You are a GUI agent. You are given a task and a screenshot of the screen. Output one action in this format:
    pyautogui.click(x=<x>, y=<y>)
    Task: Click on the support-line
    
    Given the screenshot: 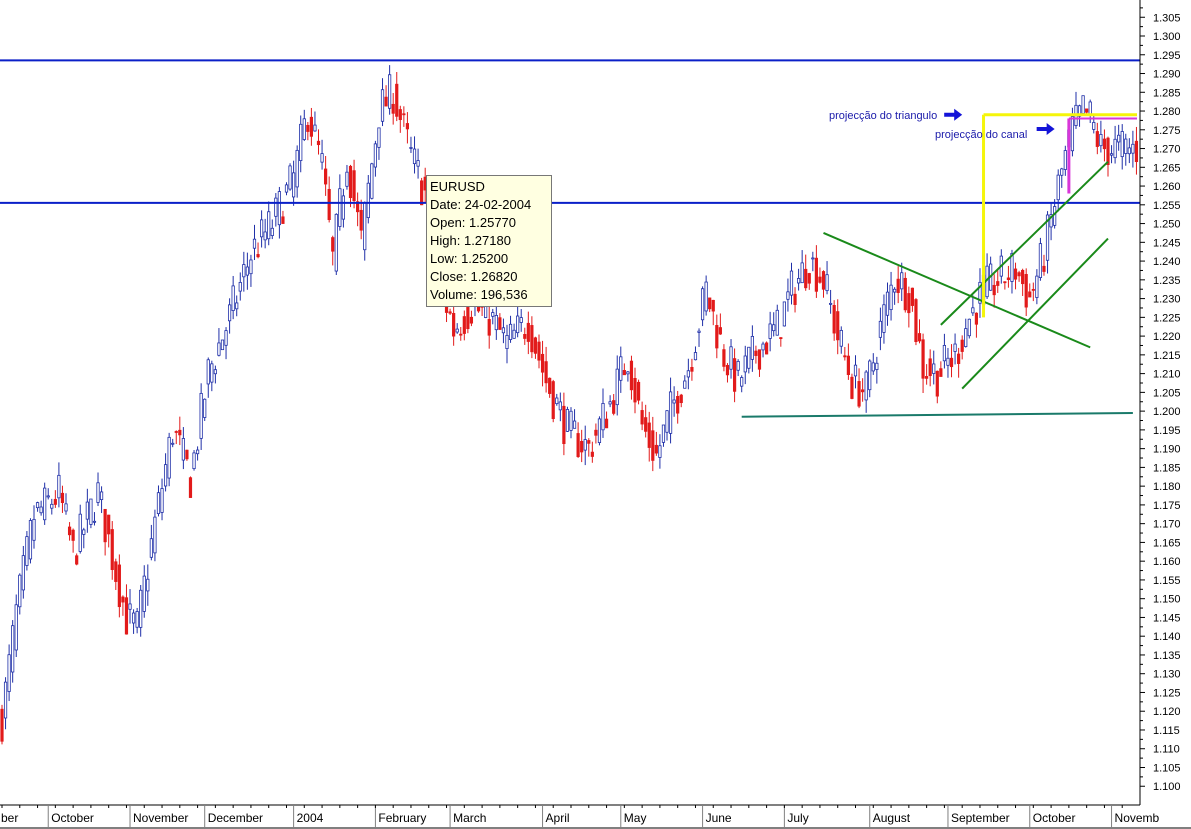 What is the action you would take?
    pyautogui.click(x=937, y=415)
    